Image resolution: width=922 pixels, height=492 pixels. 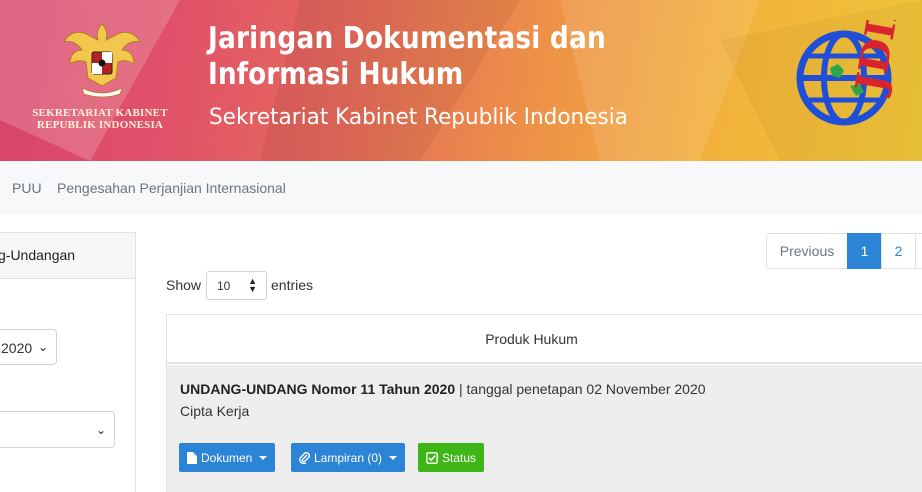 I want to click on law-subject: Cipta Kerja, so click(x=215, y=411).